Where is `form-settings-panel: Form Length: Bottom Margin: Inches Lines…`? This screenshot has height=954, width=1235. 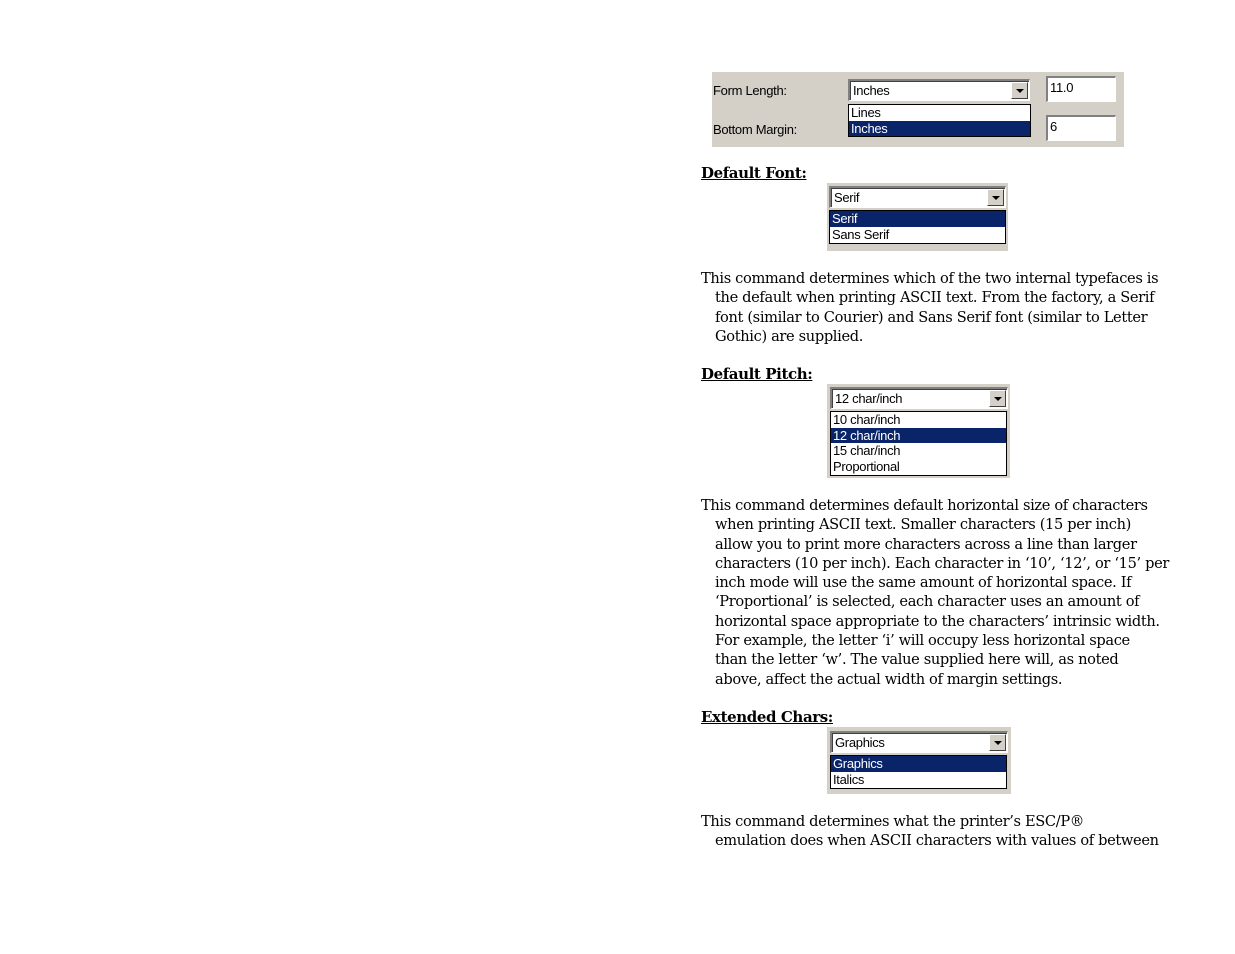 form-settings-panel: Form Length: Bottom Margin: Inches Lines… is located at coordinates (918, 109).